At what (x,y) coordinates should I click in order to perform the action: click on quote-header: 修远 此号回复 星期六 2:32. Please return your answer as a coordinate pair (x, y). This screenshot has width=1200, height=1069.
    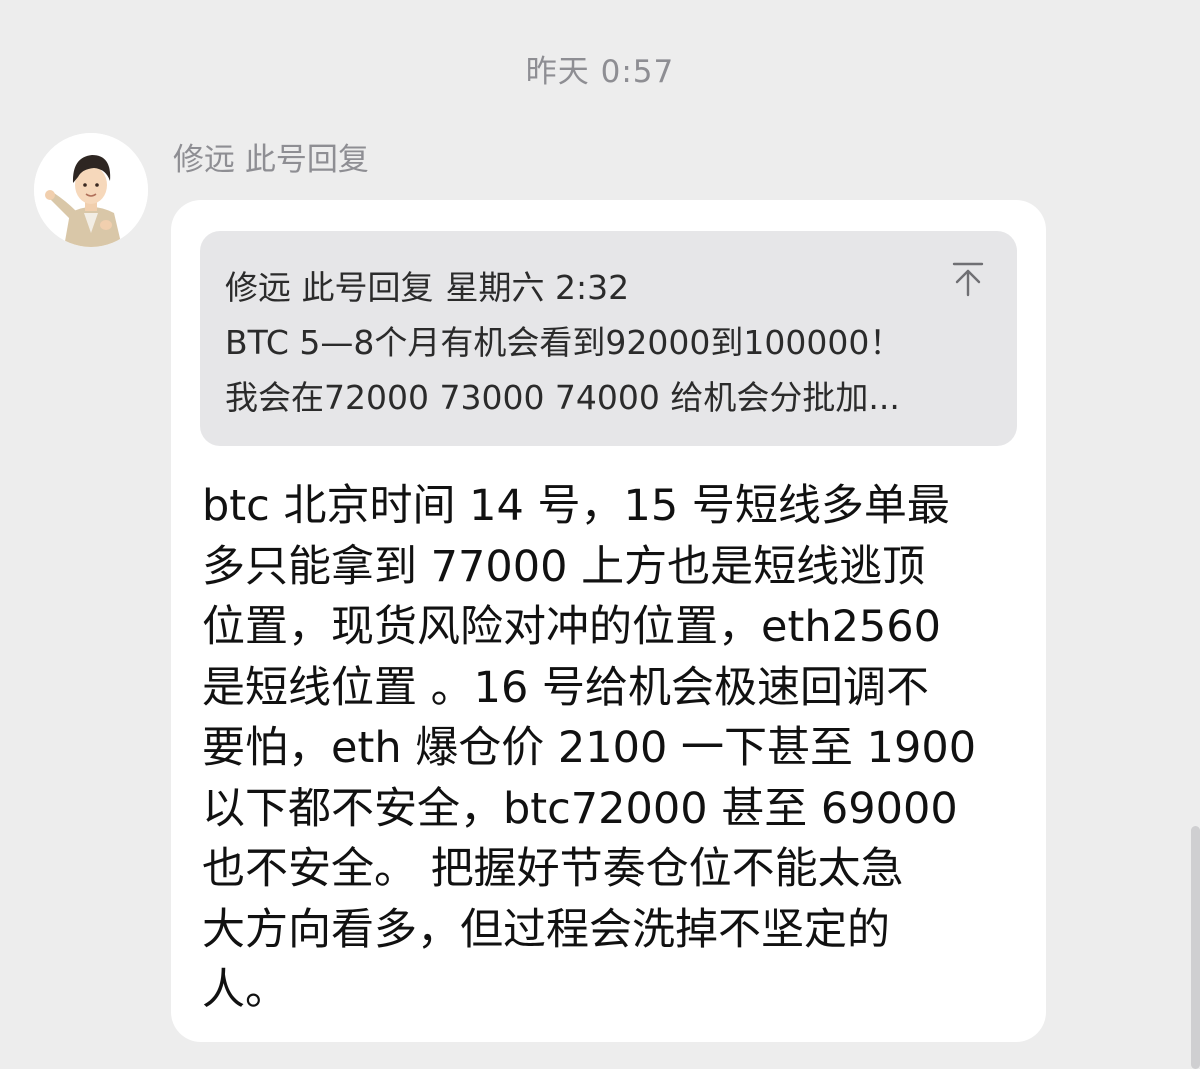
    Looking at the image, I should click on (591, 287).